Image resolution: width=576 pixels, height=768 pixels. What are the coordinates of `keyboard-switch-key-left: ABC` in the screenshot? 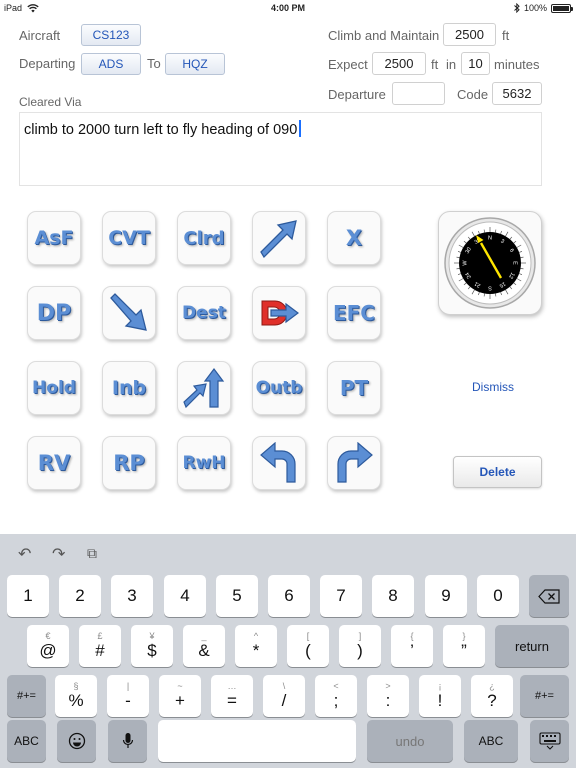 It's located at (26, 741).